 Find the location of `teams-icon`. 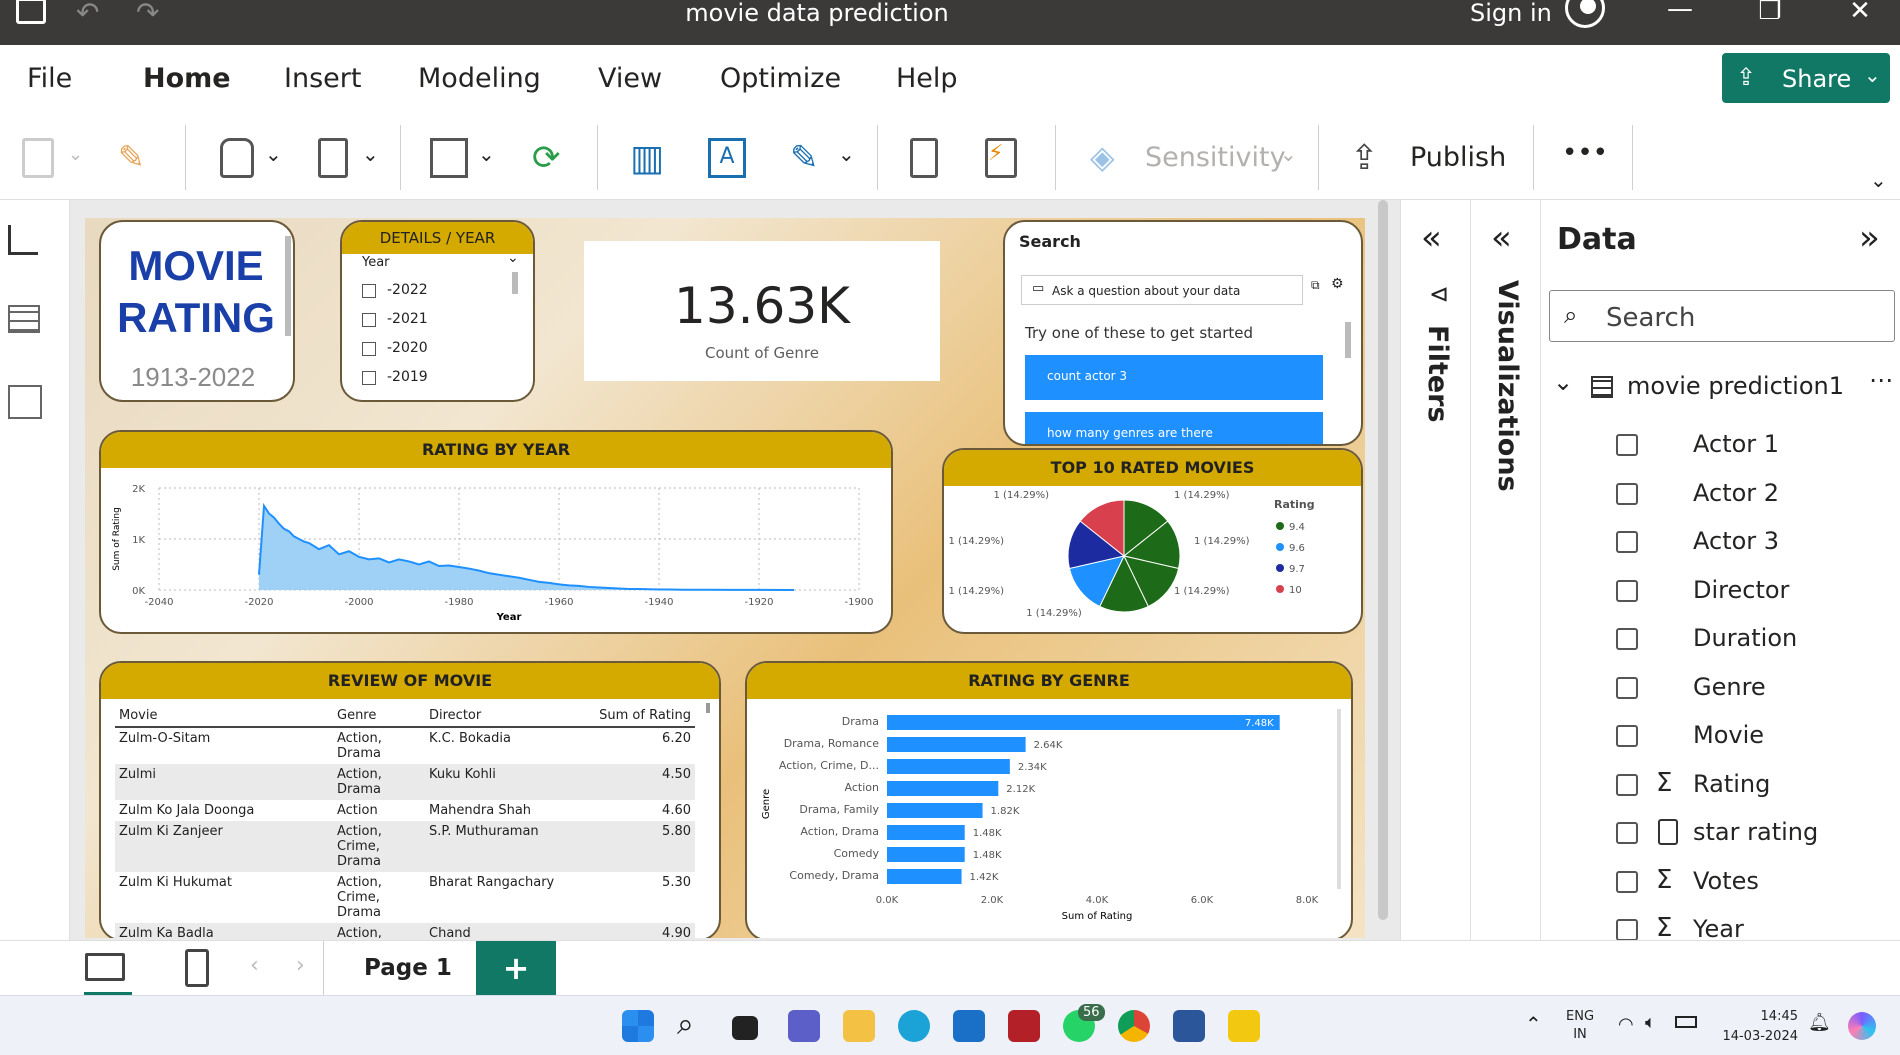

teams-icon is located at coordinates (804, 1026).